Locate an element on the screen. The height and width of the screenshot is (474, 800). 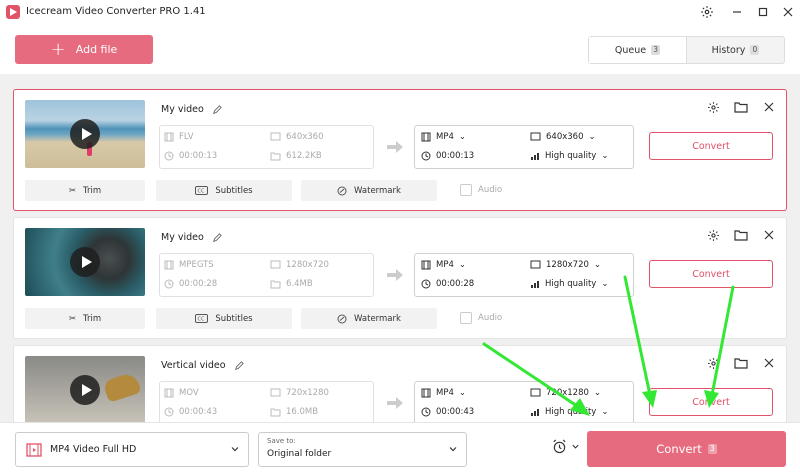
queue-history-tabs: Queue 3 History 0 is located at coordinates (686, 50).